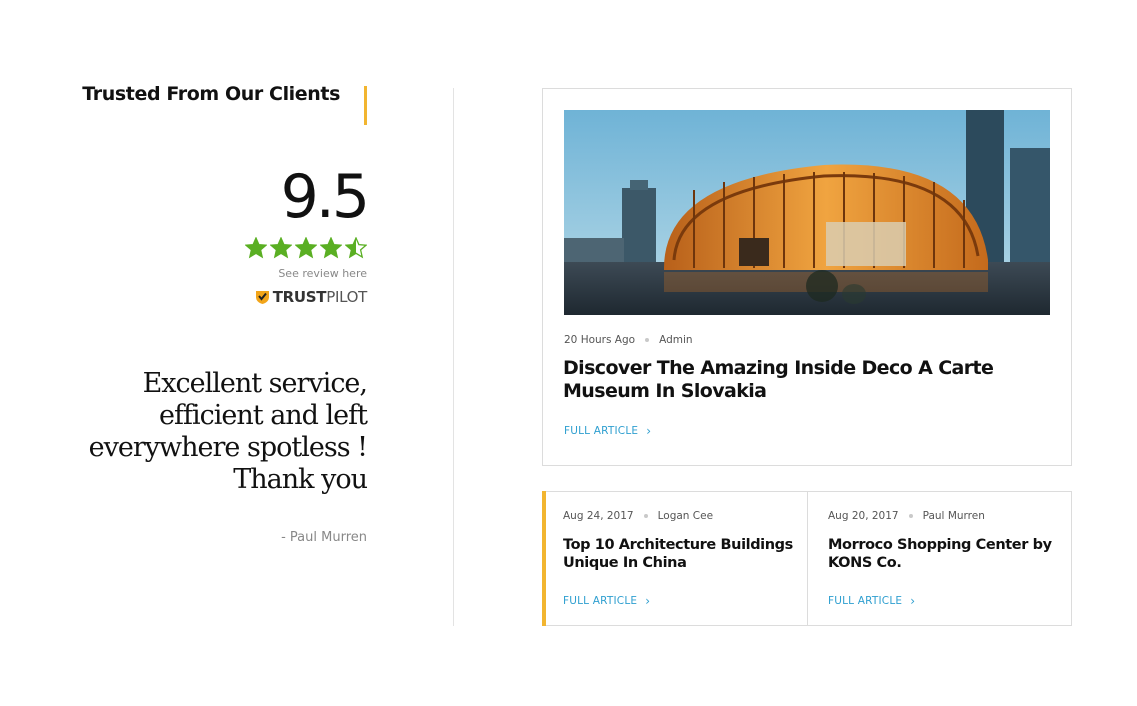 The height and width of the screenshot is (706, 1137). Describe the element at coordinates (346, 297) in the screenshot. I see `trustpilot-wordmark-light: PILOT` at that location.